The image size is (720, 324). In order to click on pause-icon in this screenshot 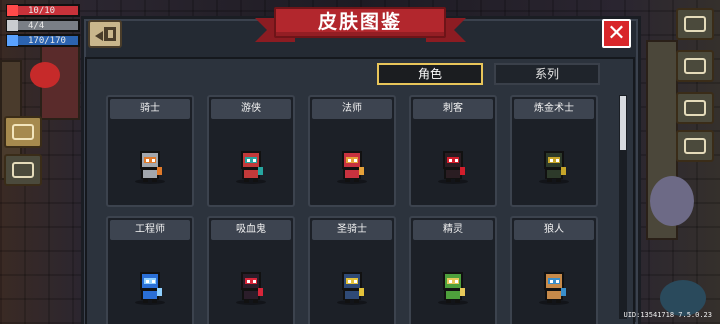, I will do `click(695, 24)`.